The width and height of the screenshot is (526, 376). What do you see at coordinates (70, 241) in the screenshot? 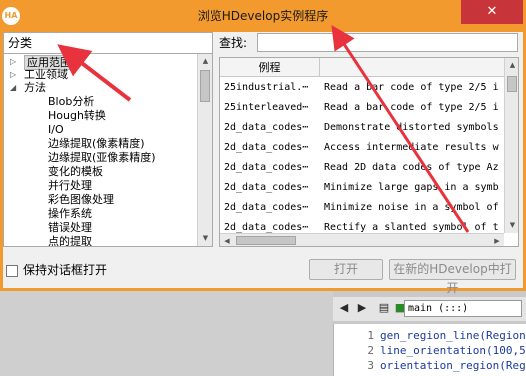
I see `tree-item-label: 点的提取` at bounding box center [70, 241].